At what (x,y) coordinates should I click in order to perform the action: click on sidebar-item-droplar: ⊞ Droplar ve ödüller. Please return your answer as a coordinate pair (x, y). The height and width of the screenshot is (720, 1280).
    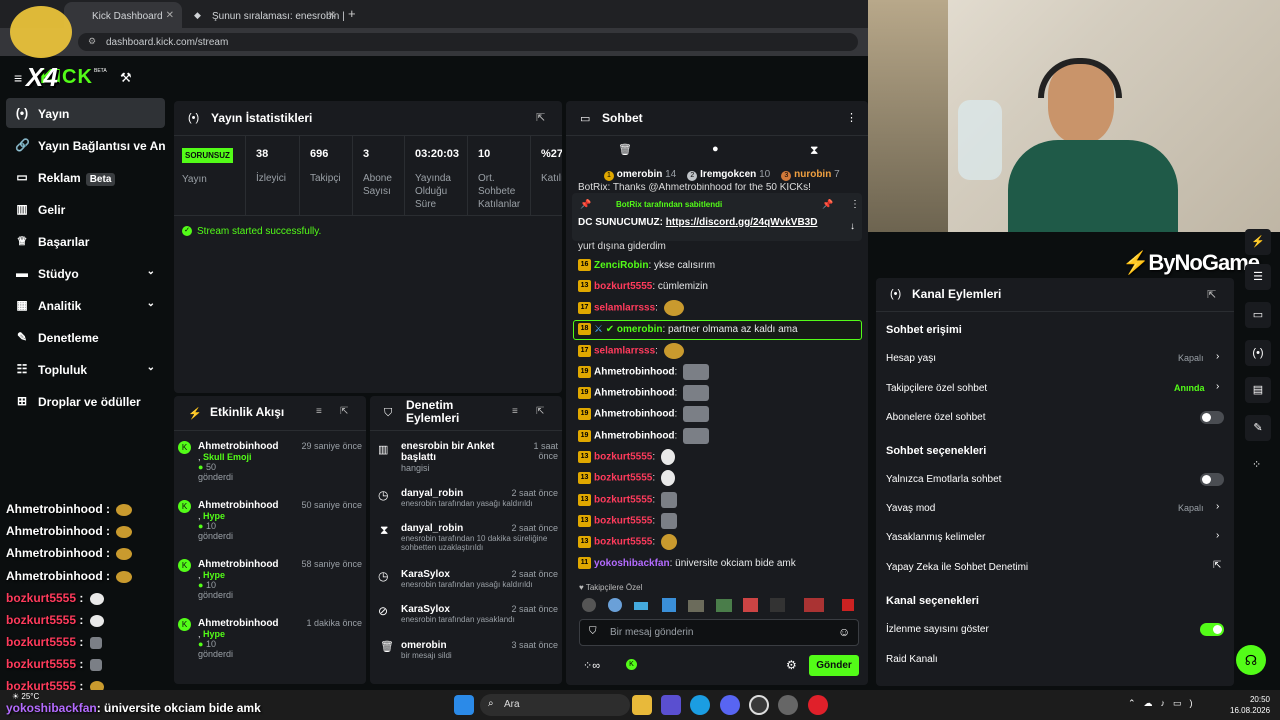
    Looking at the image, I should click on (85, 401).